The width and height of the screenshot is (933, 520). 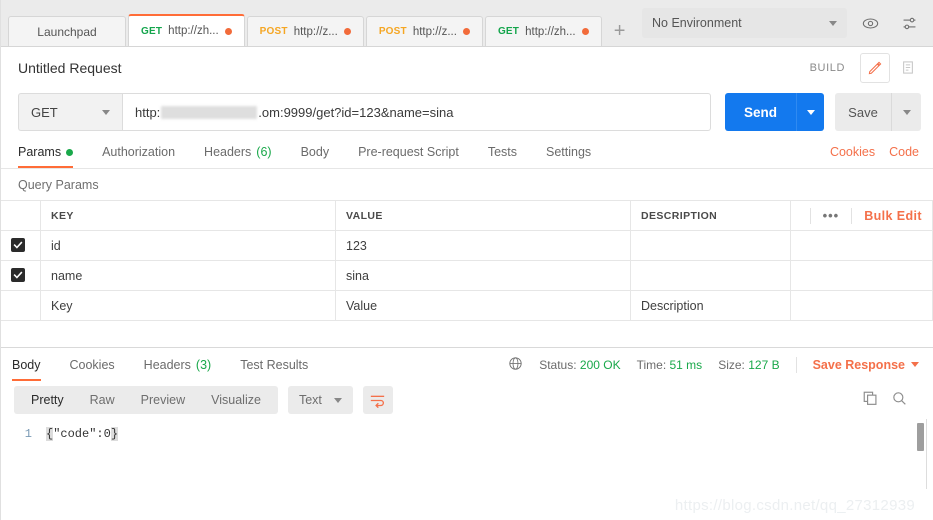 I want to click on request-header: Untitled Request BUILD, so click(x=466, y=67).